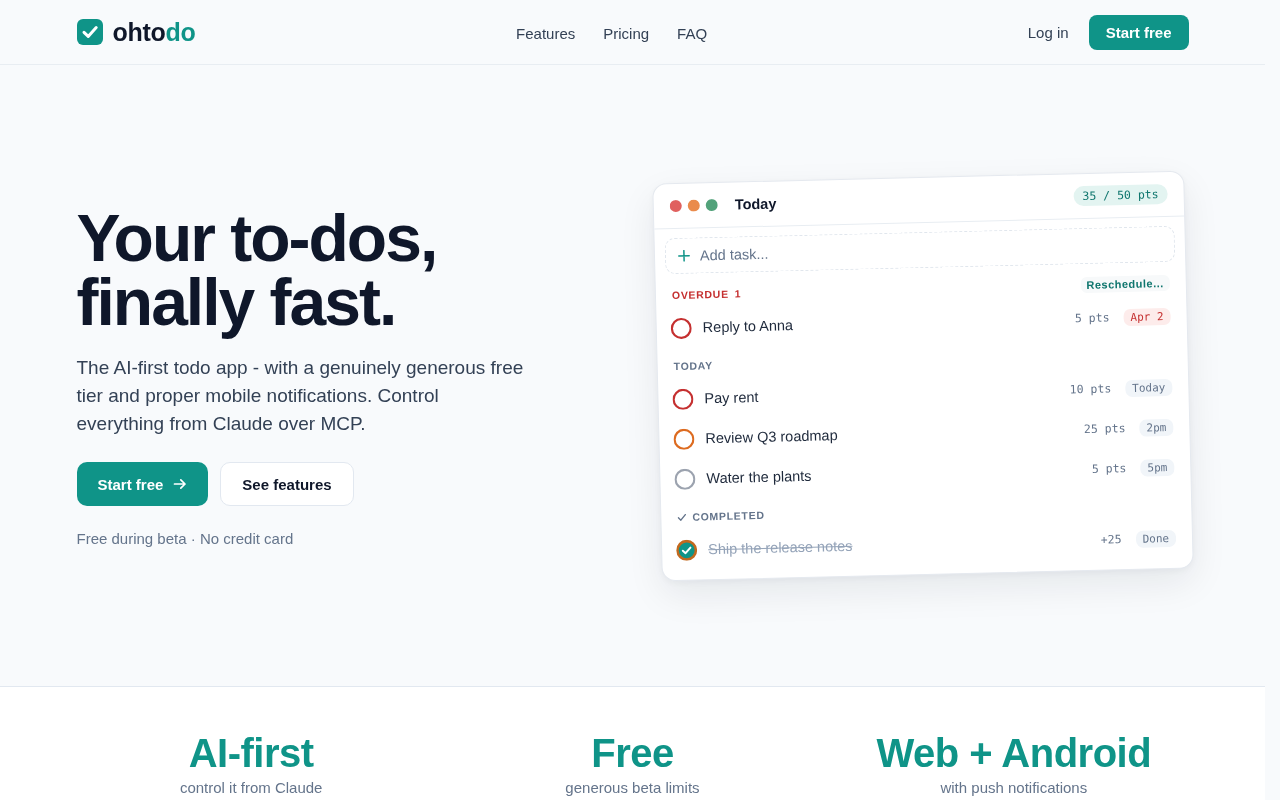  What do you see at coordinates (1120, 194) in the screenshot?
I see `points-badge: 35 / 50 pts` at bounding box center [1120, 194].